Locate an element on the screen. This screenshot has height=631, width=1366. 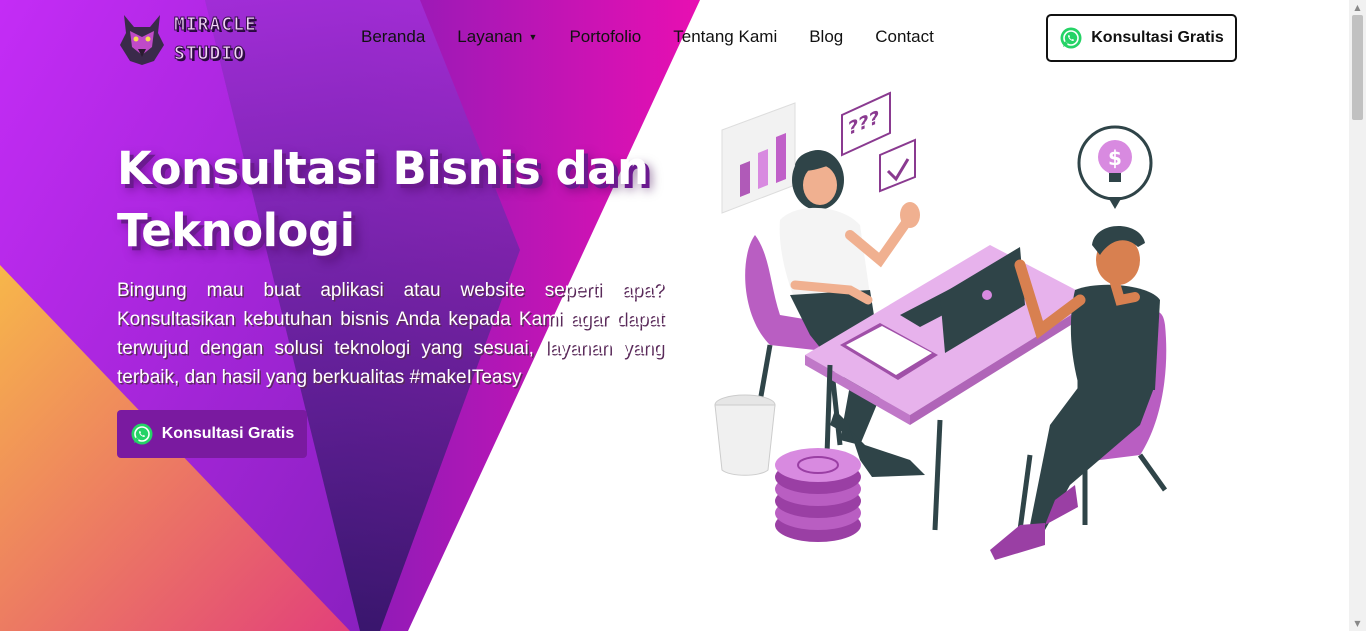
nav-item-portofolio: Portofolio is located at coordinates (605, 37).